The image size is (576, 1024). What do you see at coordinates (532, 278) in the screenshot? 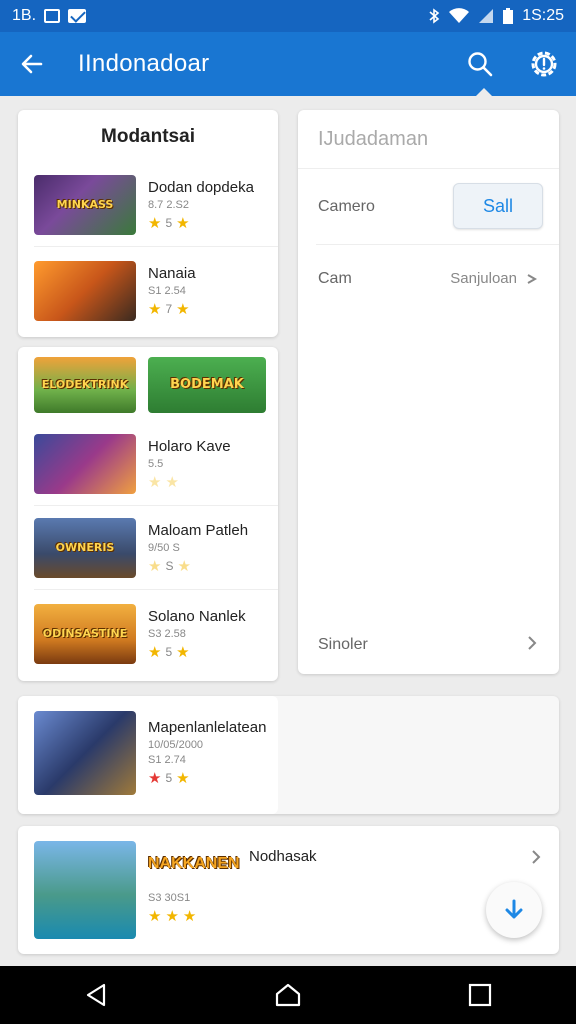
I see `chevron-down-icon` at bounding box center [532, 278].